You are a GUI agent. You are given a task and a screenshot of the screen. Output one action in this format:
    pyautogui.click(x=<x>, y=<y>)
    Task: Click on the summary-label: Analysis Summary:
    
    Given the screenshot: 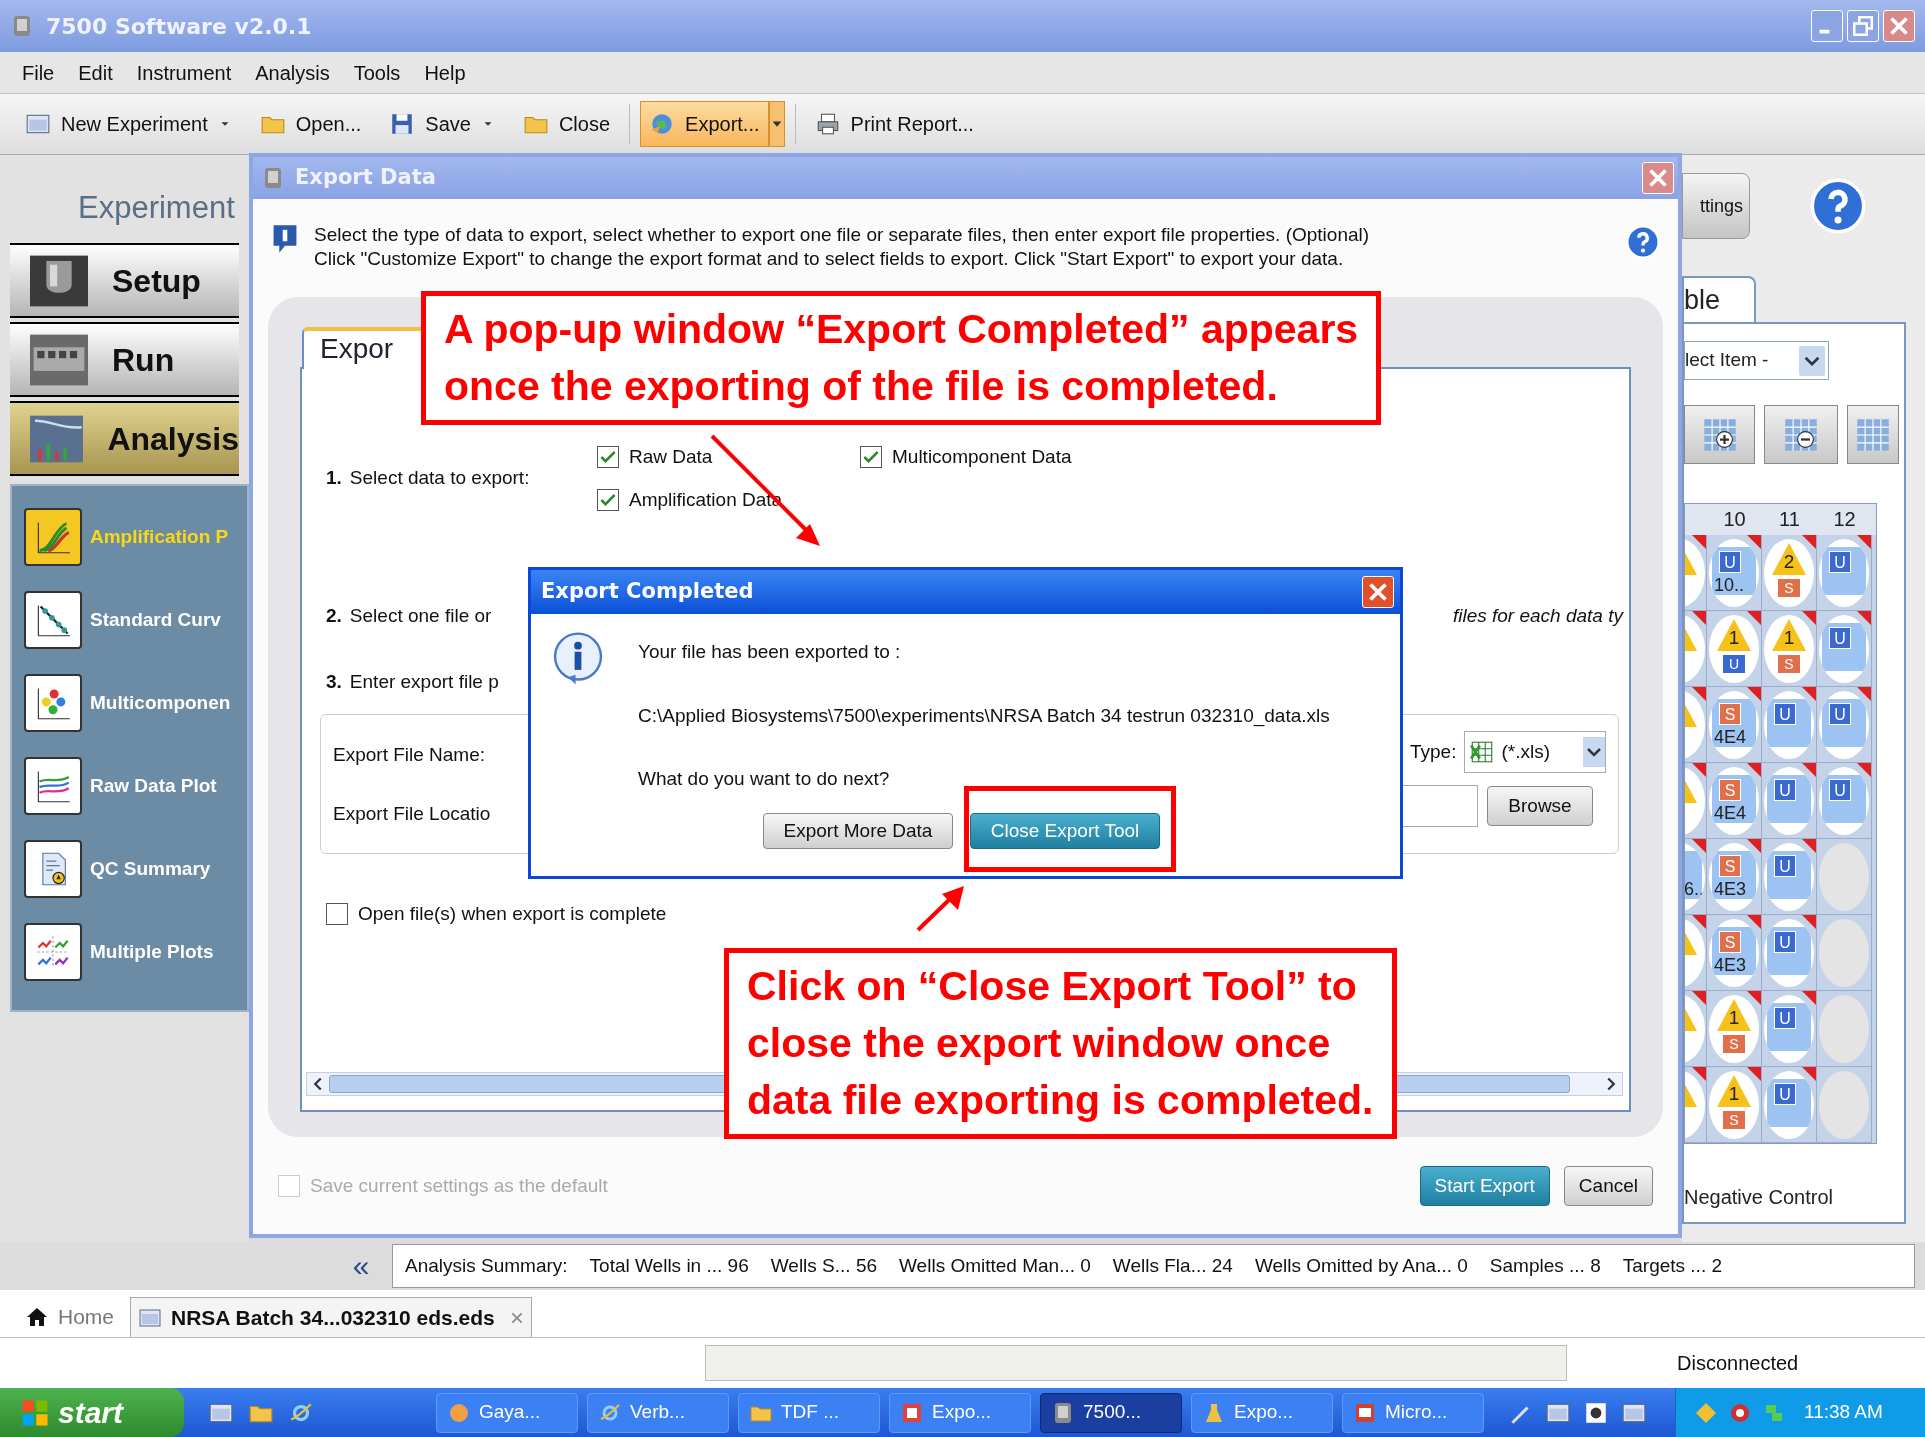 What is the action you would take?
    pyautogui.click(x=486, y=1265)
    